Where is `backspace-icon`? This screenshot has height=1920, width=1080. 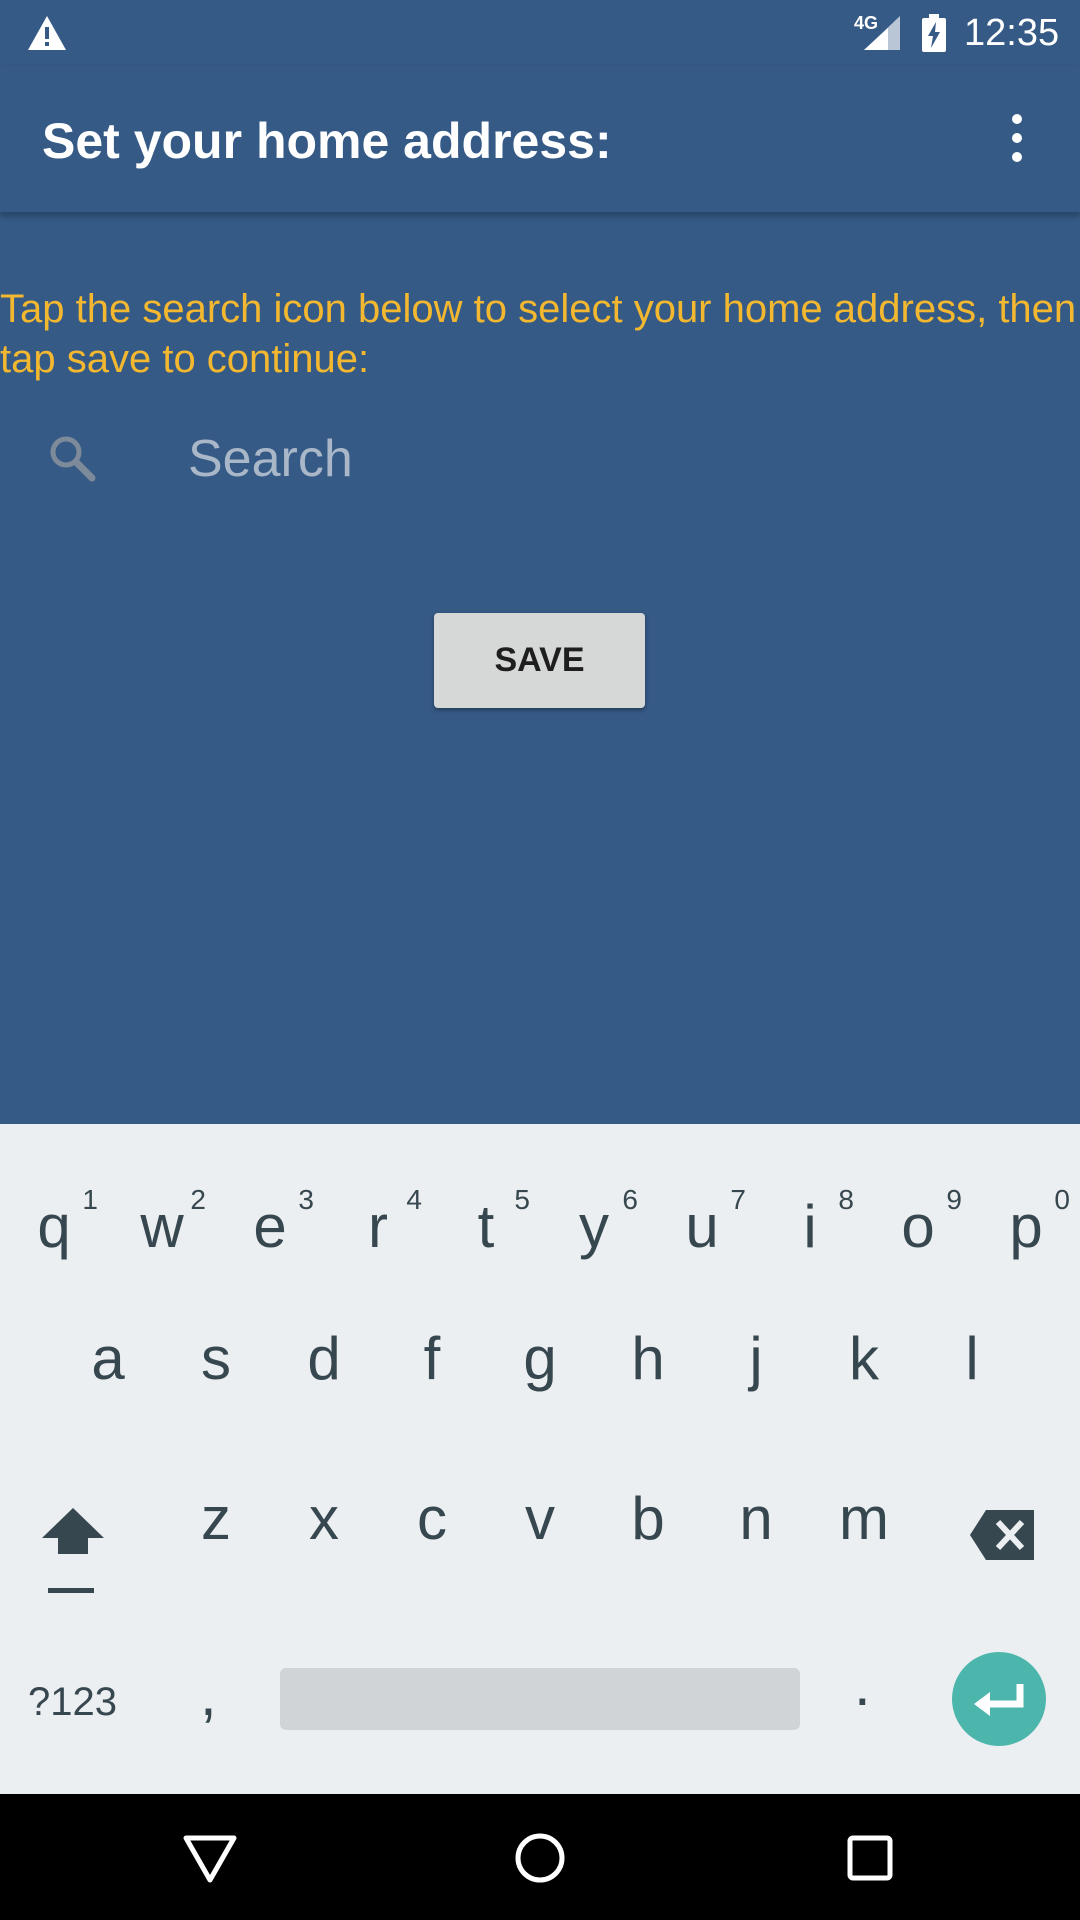
backspace-icon is located at coordinates (1002, 1535).